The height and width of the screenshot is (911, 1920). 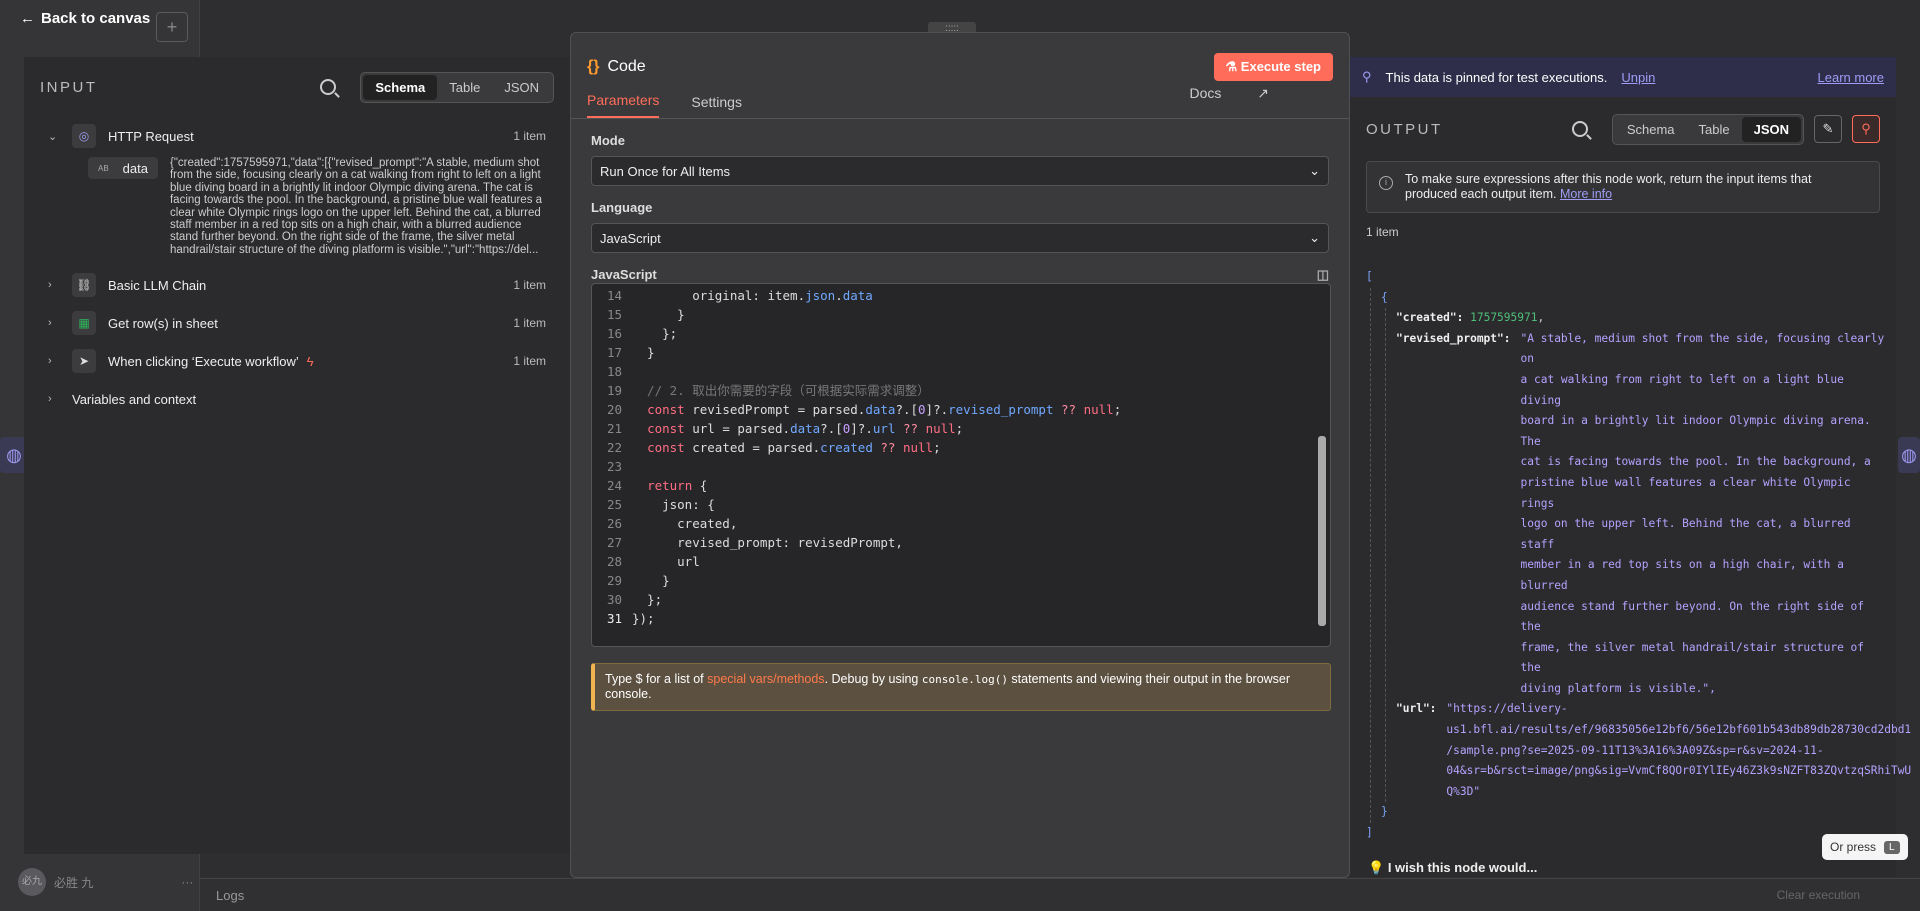 I want to click on variables-and-context: › Variables and context, so click(x=297, y=399).